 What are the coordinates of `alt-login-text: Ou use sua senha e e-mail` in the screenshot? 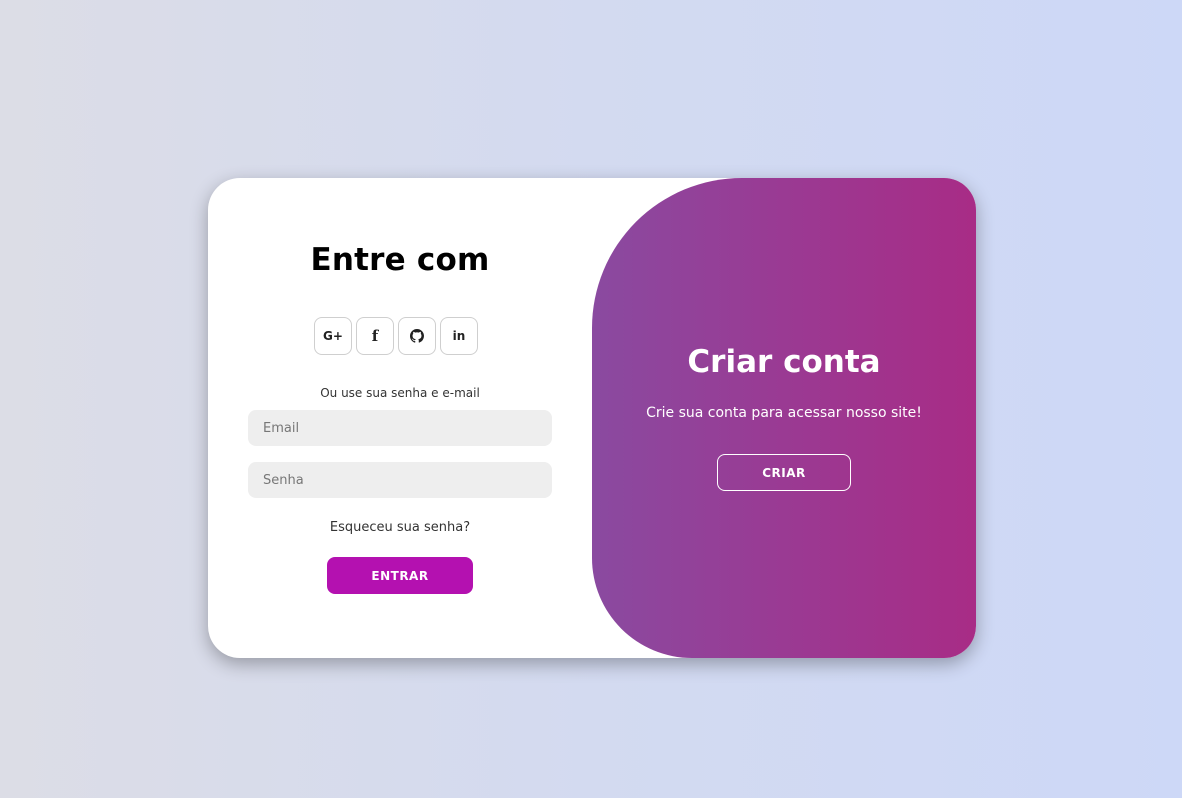 It's located at (400, 393).